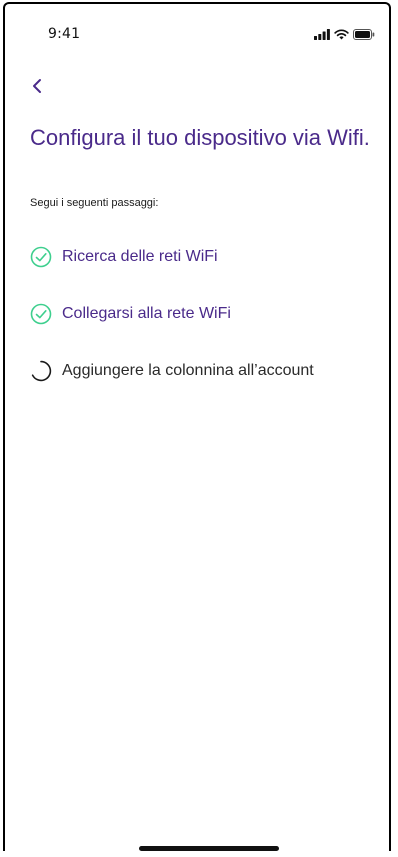 The image size is (398, 857). I want to click on step-item-add-charger: Aggiungere la colonnina all’account, so click(205, 371).